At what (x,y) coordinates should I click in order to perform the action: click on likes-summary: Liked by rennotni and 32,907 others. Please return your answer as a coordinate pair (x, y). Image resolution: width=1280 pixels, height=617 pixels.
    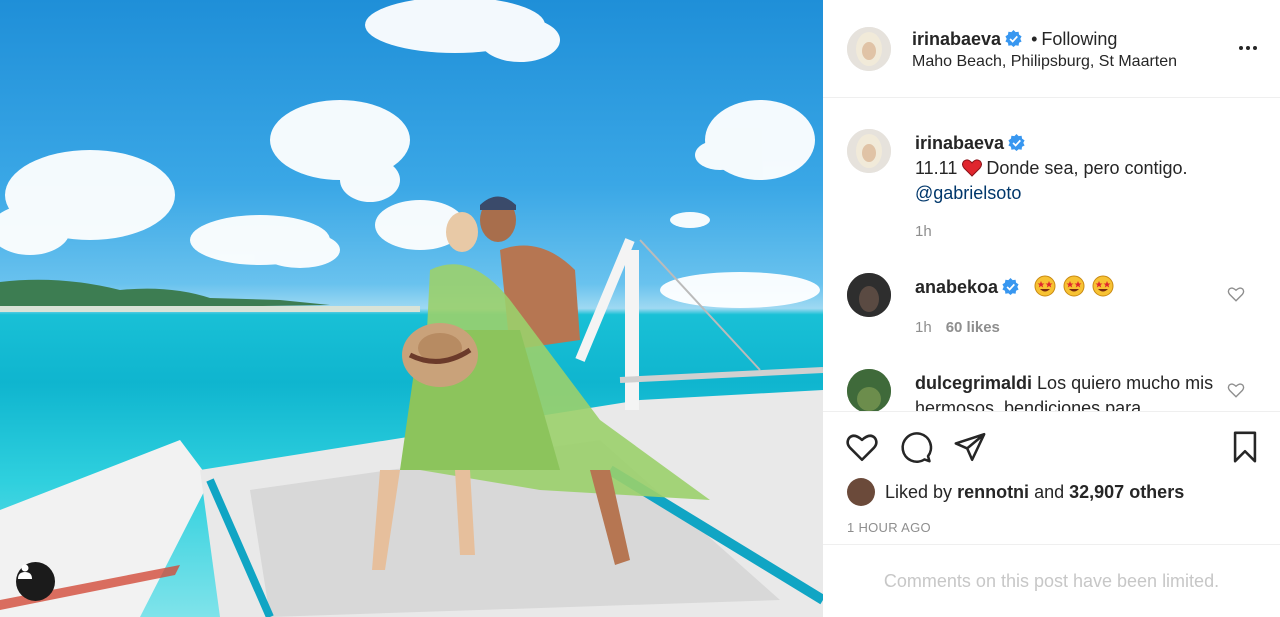
    Looking at the image, I should click on (1015, 492).